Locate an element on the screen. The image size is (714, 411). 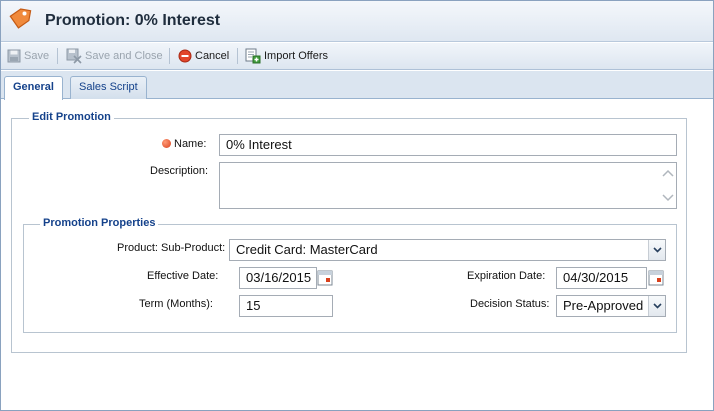
save-button: Save is located at coordinates (28, 56).